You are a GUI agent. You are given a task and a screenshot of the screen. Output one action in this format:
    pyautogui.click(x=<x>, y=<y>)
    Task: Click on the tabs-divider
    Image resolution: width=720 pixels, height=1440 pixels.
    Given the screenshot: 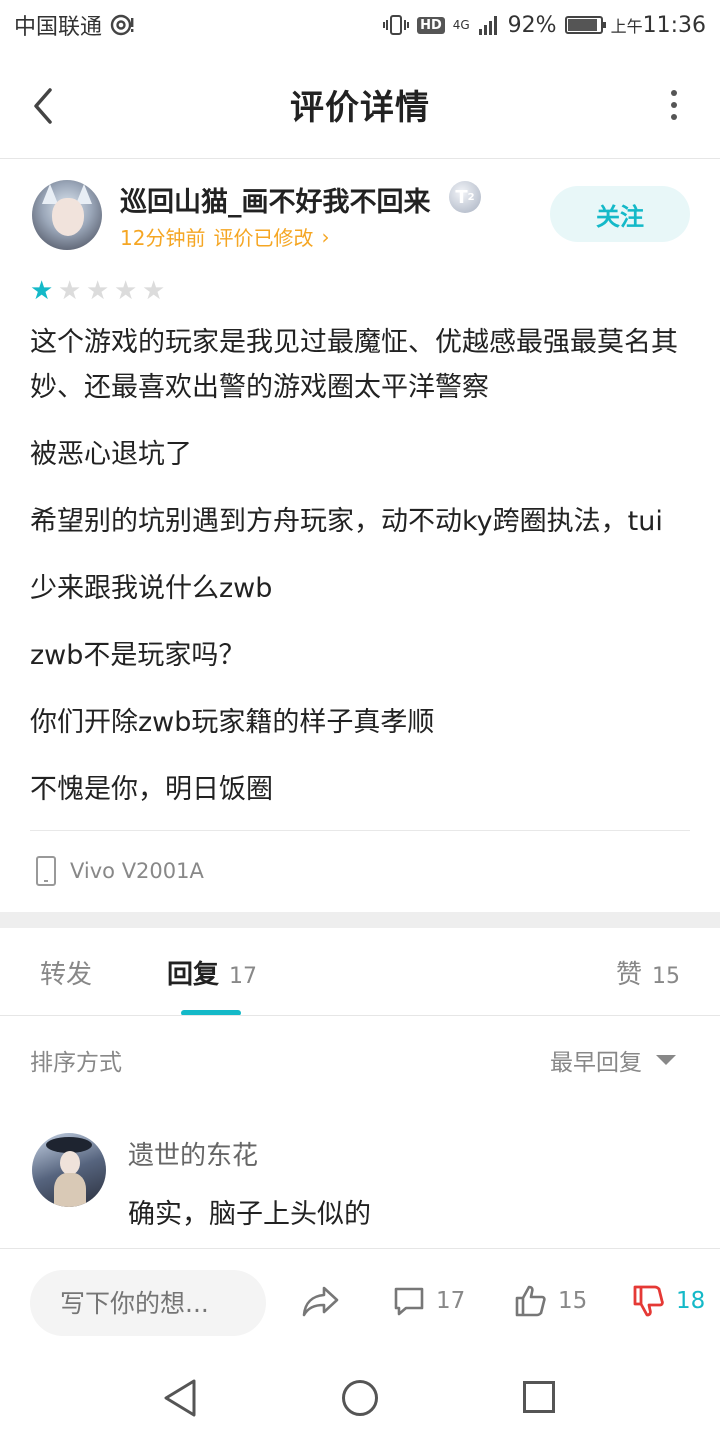 What is the action you would take?
    pyautogui.click(x=360, y=1015)
    